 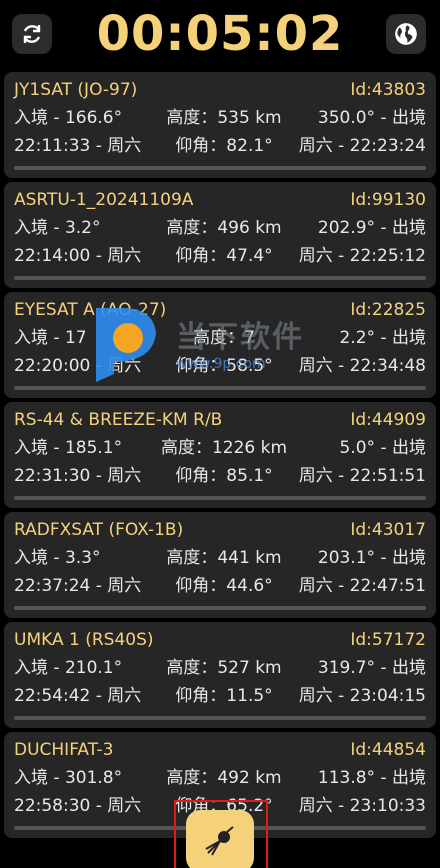 What do you see at coordinates (57, 228) in the screenshot?
I see `entry-azimuth: 入境 - 3.2°` at bounding box center [57, 228].